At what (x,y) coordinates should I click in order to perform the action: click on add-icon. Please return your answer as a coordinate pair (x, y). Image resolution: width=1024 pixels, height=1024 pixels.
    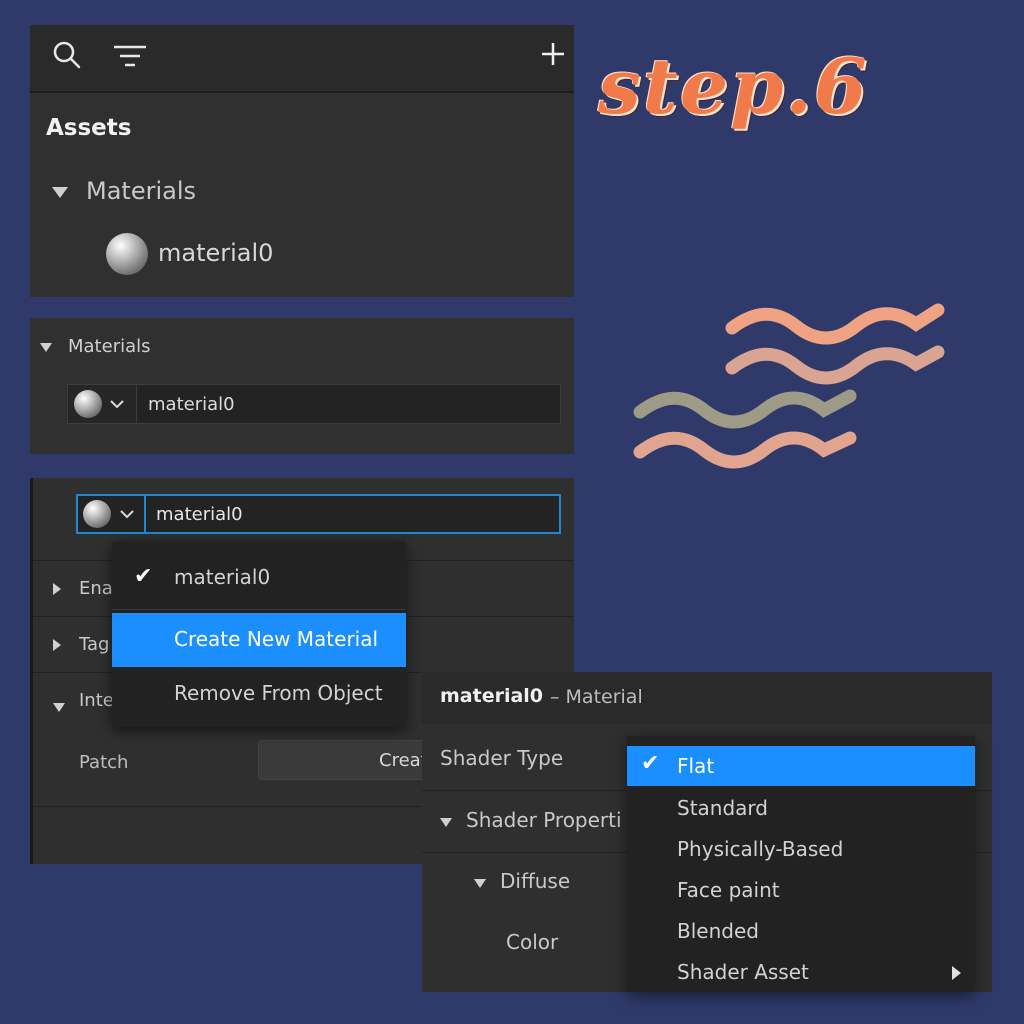
    Looking at the image, I should click on (553, 54).